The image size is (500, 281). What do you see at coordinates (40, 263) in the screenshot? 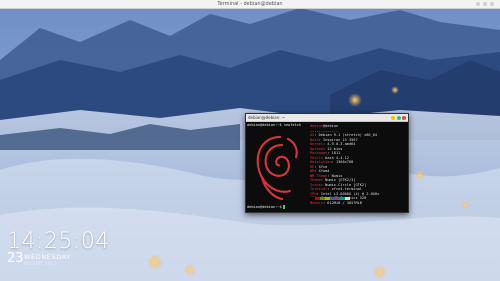
I see `date-month-year: AUGUST 2017` at bounding box center [40, 263].